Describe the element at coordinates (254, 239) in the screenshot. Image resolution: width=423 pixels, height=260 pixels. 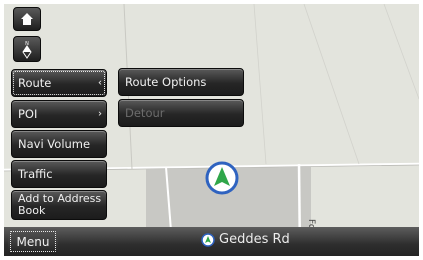
I see `street-name: Geddes Rd` at that location.